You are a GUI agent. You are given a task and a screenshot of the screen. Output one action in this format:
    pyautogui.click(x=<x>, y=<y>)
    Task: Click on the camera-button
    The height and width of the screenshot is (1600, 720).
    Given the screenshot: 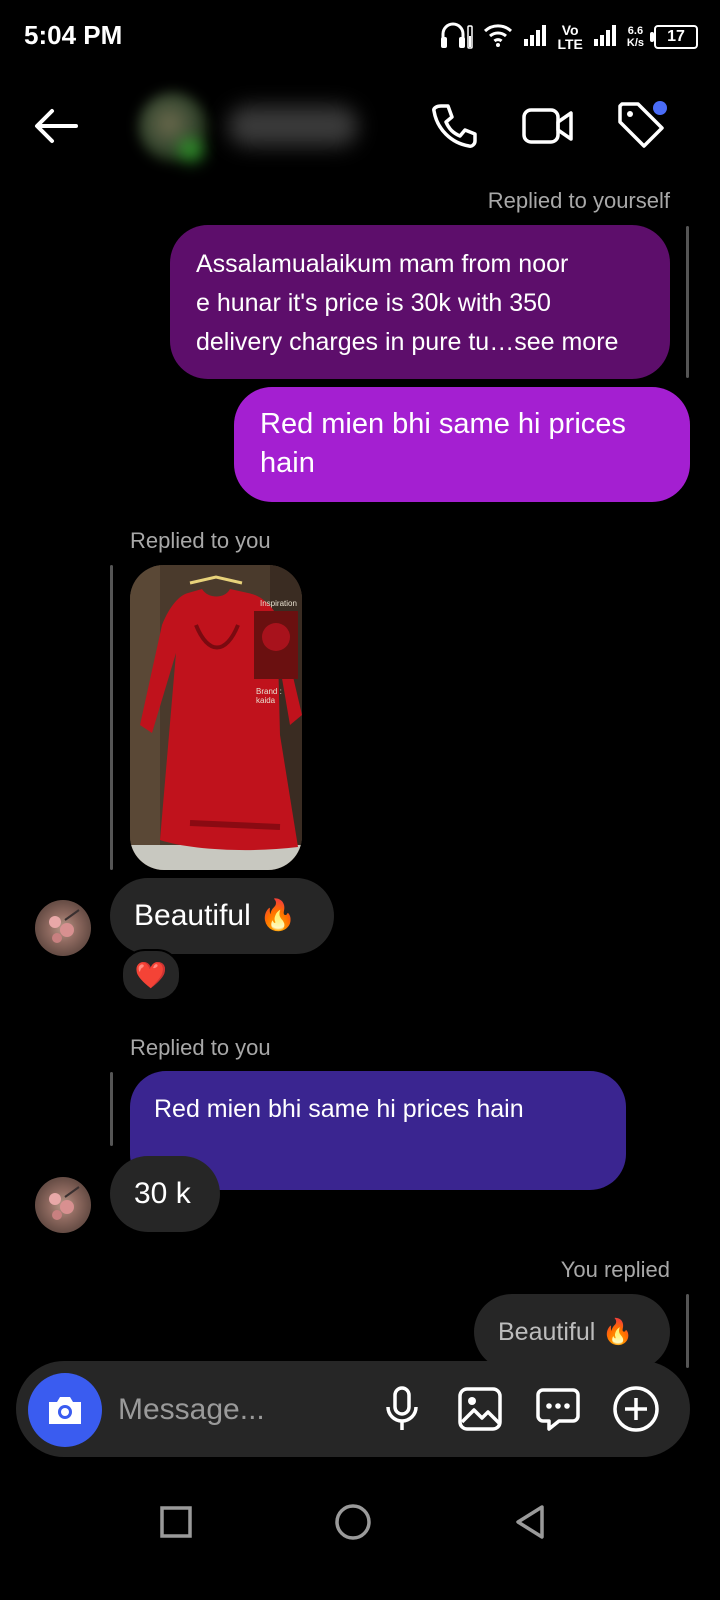 What is the action you would take?
    pyautogui.click(x=65, y=1410)
    